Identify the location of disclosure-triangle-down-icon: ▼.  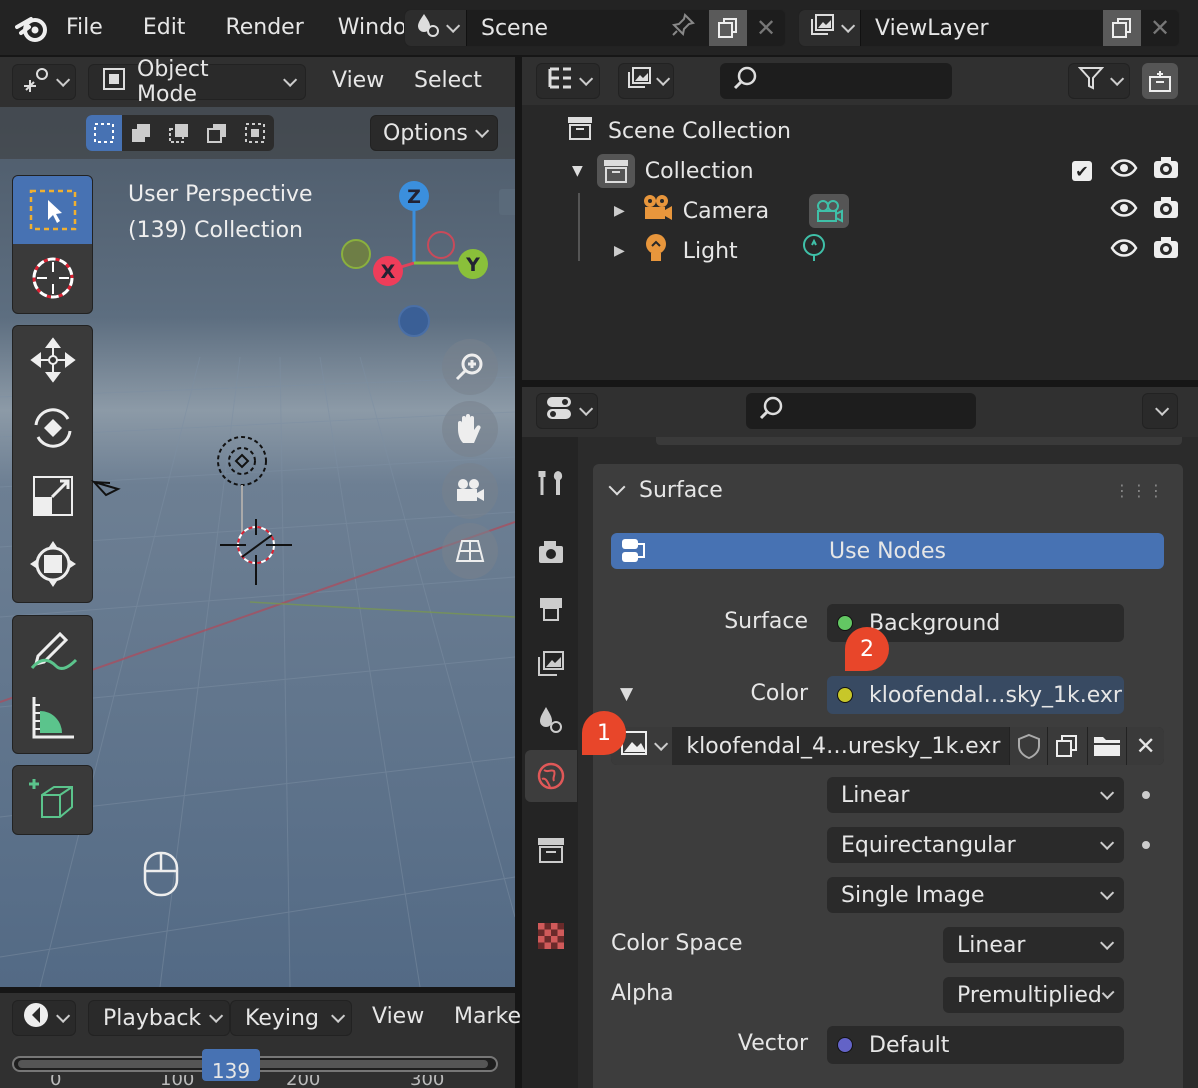
(577, 171).